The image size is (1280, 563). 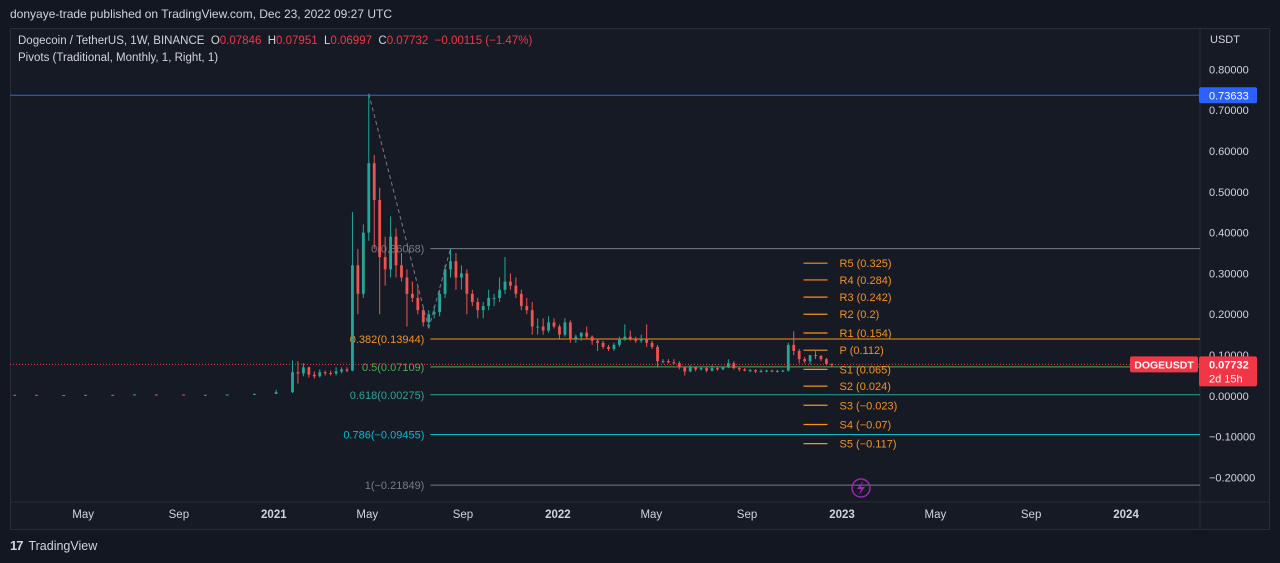 What do you see at coordinates (17, 545) in the screenshot?
I see `tradingview-logo-icon: 17` at bounding box center [17, 545].